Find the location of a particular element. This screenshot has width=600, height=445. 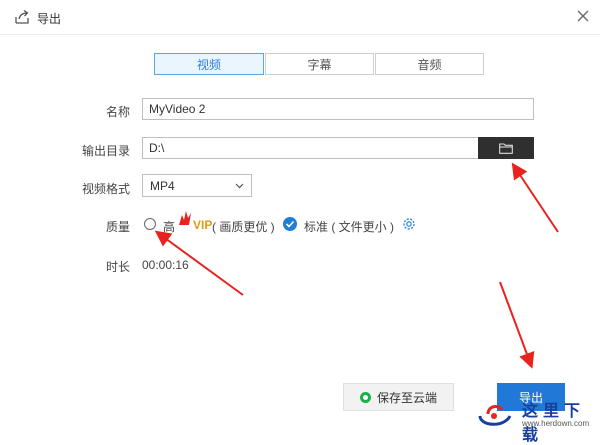

browse-folder-button is located at coordinates (506, 148).